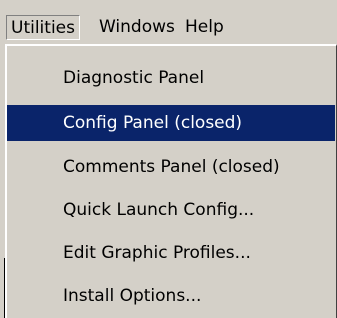 The width and height of the screenshot is (337, 318). I want to click on menu-bar: Utilities Windows Help, so click(168, 23).